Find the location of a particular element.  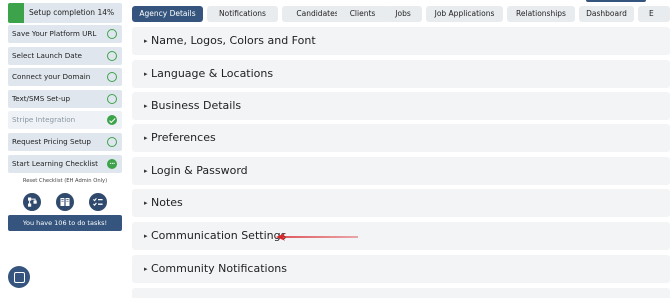

section-label: Communication Settings is located at coordinates (219, 235).